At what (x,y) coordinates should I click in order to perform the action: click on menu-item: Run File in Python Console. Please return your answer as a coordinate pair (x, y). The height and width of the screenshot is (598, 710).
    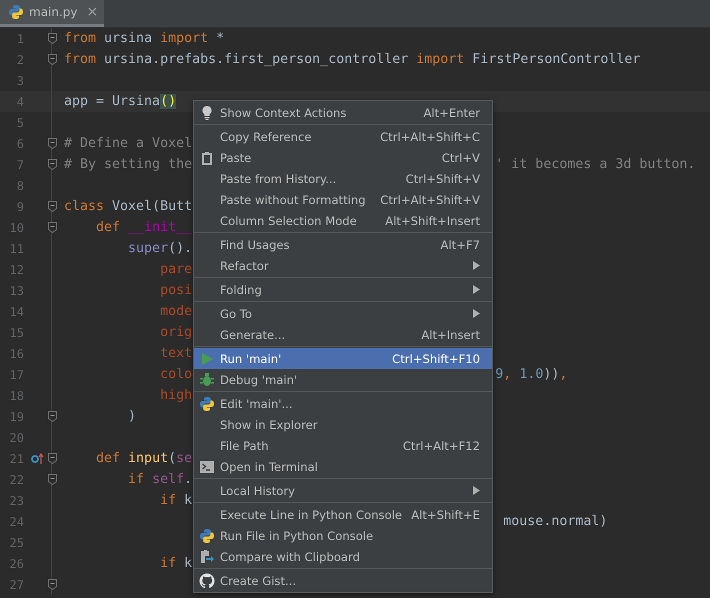
    Looking at the image, I should click on (343, 535).